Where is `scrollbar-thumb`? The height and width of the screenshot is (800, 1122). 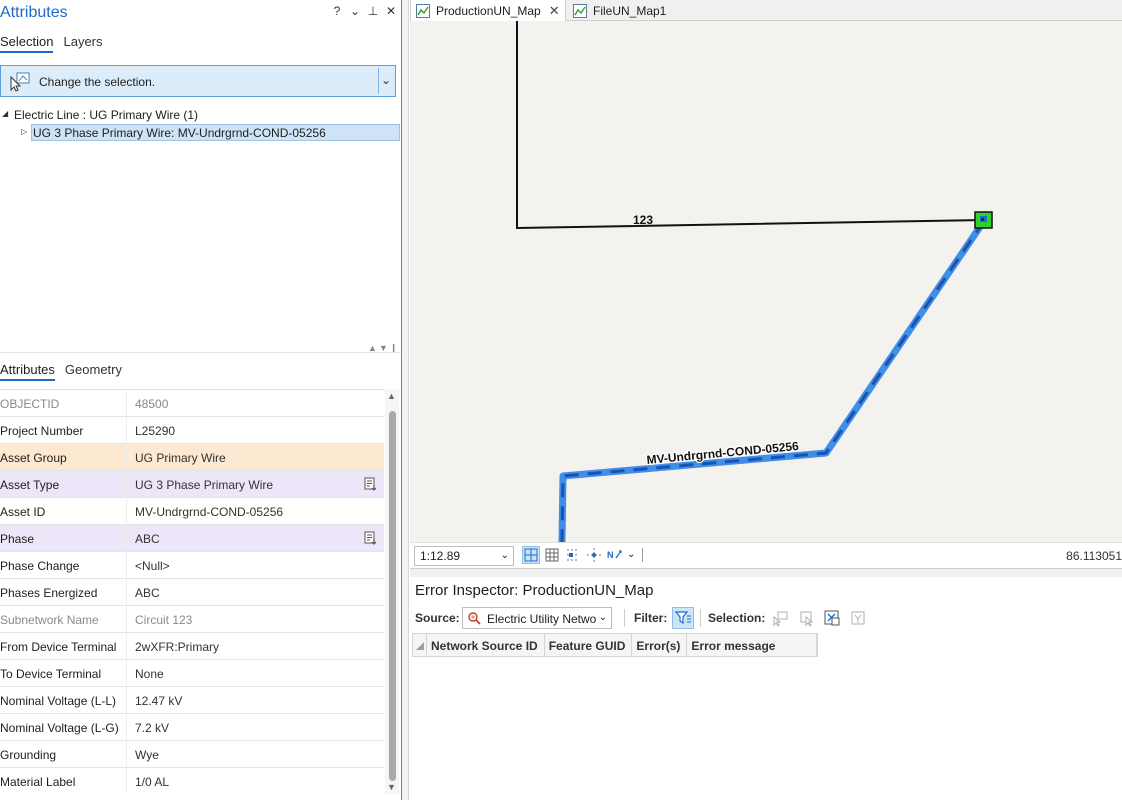
scrollbar-thumb is located at coordinates (392, 596).